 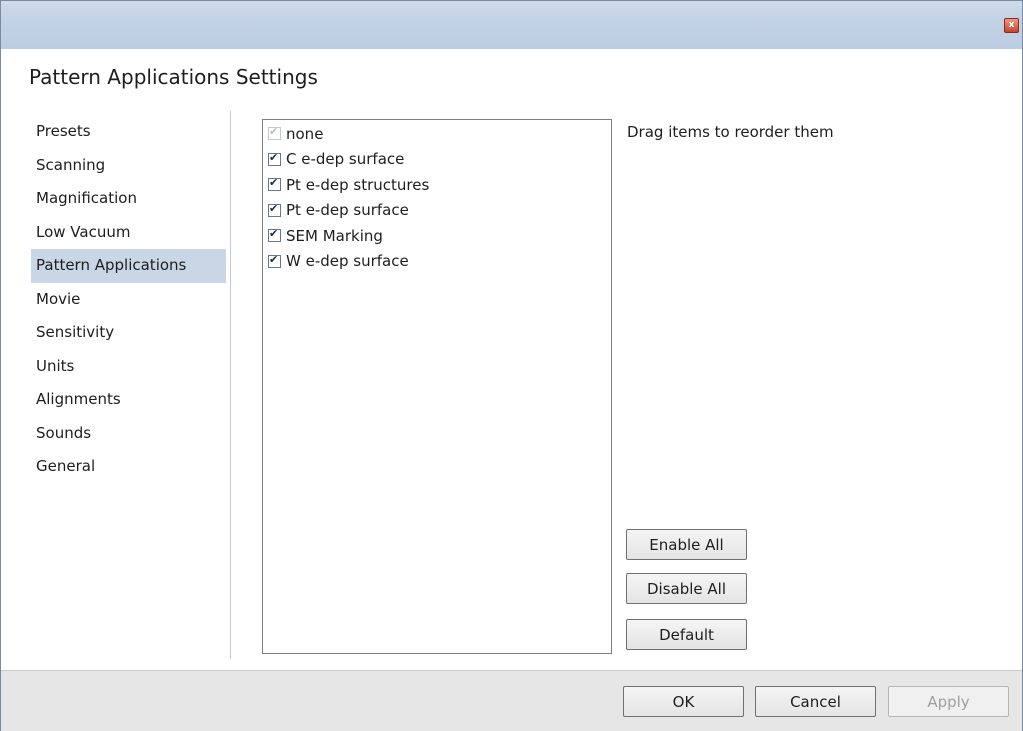 I want to click on nav-item-magnification: Magnification, so click(x=128, y=199).